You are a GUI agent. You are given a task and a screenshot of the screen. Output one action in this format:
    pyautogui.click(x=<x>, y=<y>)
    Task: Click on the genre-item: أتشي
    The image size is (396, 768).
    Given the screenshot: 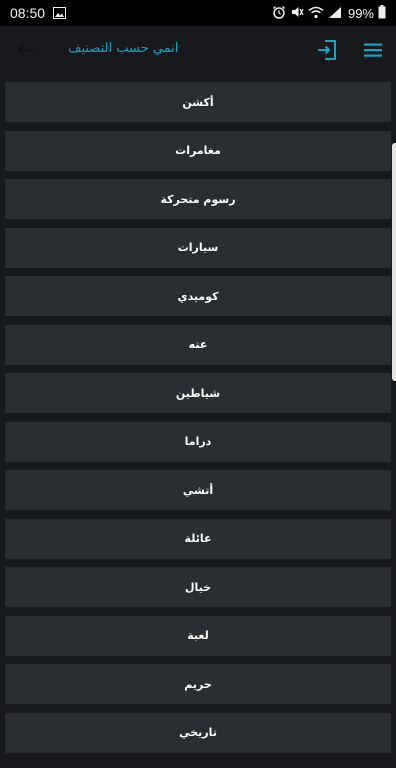 What is the action you would take?
    pyautogui.click(x=198, y=490)
    